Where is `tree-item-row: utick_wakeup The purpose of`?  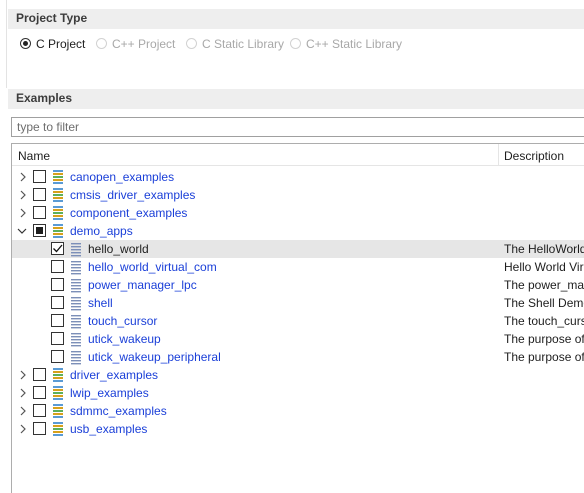
tree-item-row: utick_wakeup The purpose of is located at coordinates (298, 339).